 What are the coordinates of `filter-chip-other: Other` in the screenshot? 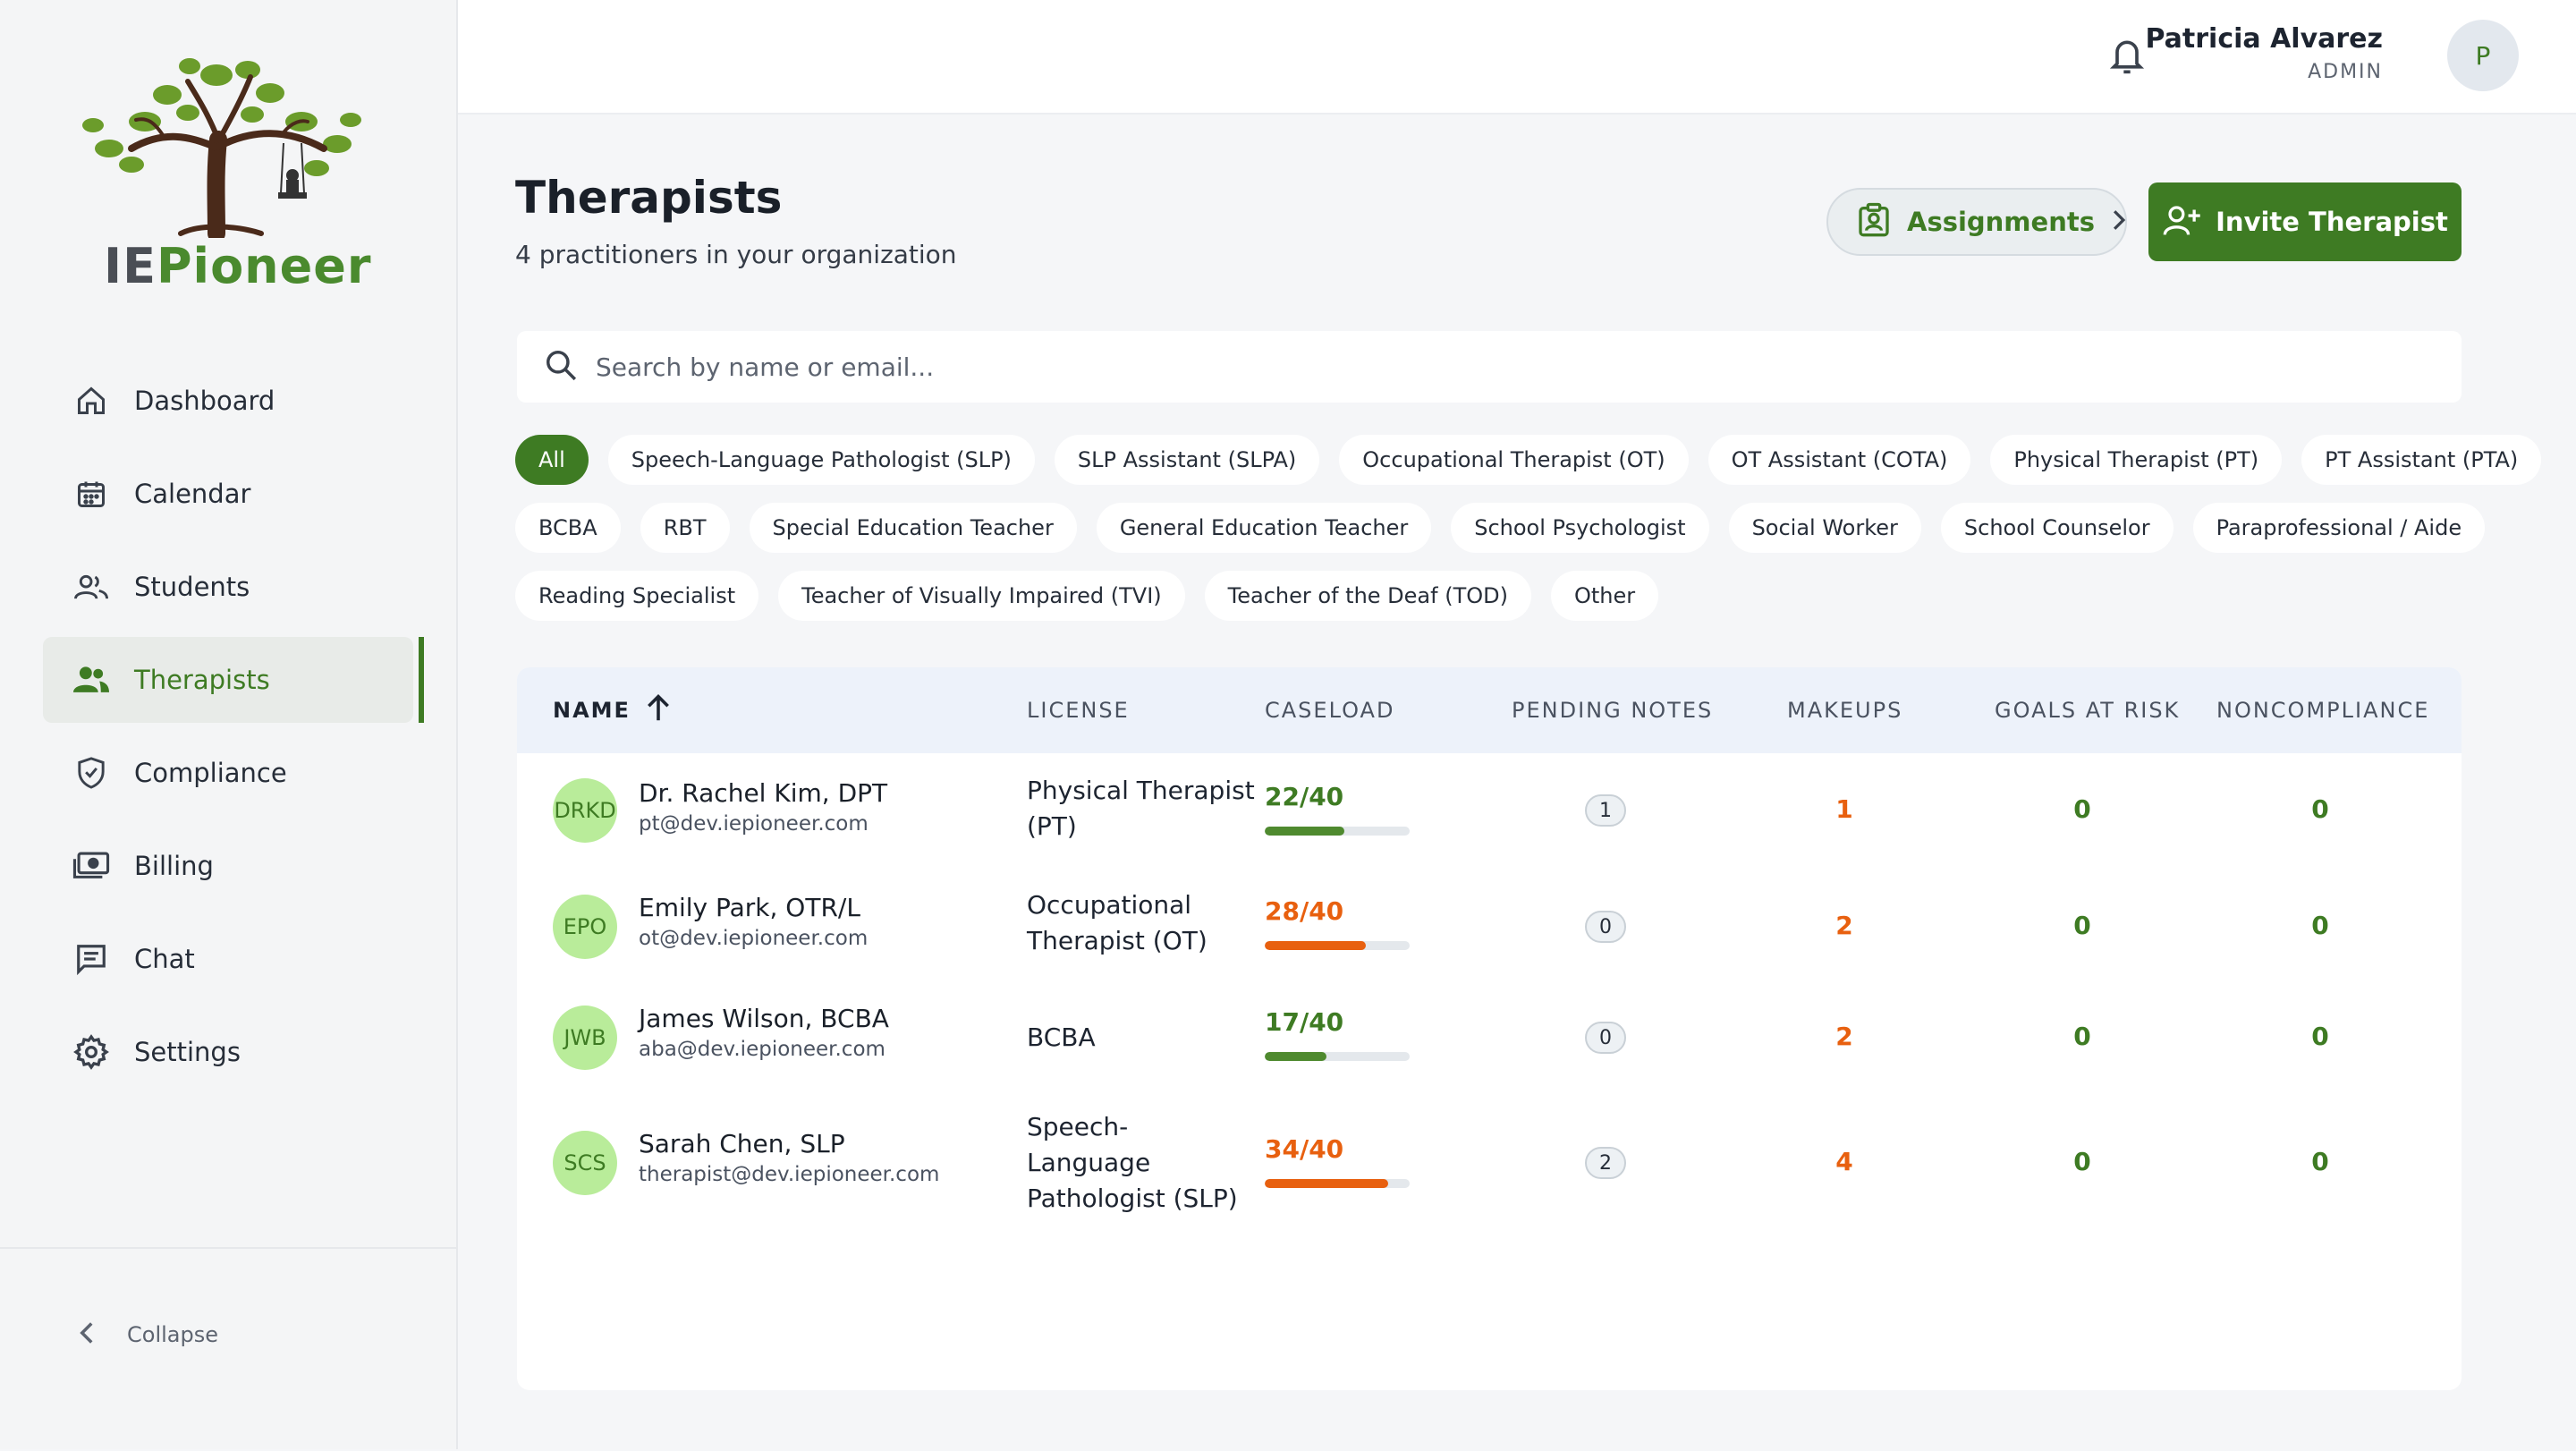 It's located at (1604, 596).